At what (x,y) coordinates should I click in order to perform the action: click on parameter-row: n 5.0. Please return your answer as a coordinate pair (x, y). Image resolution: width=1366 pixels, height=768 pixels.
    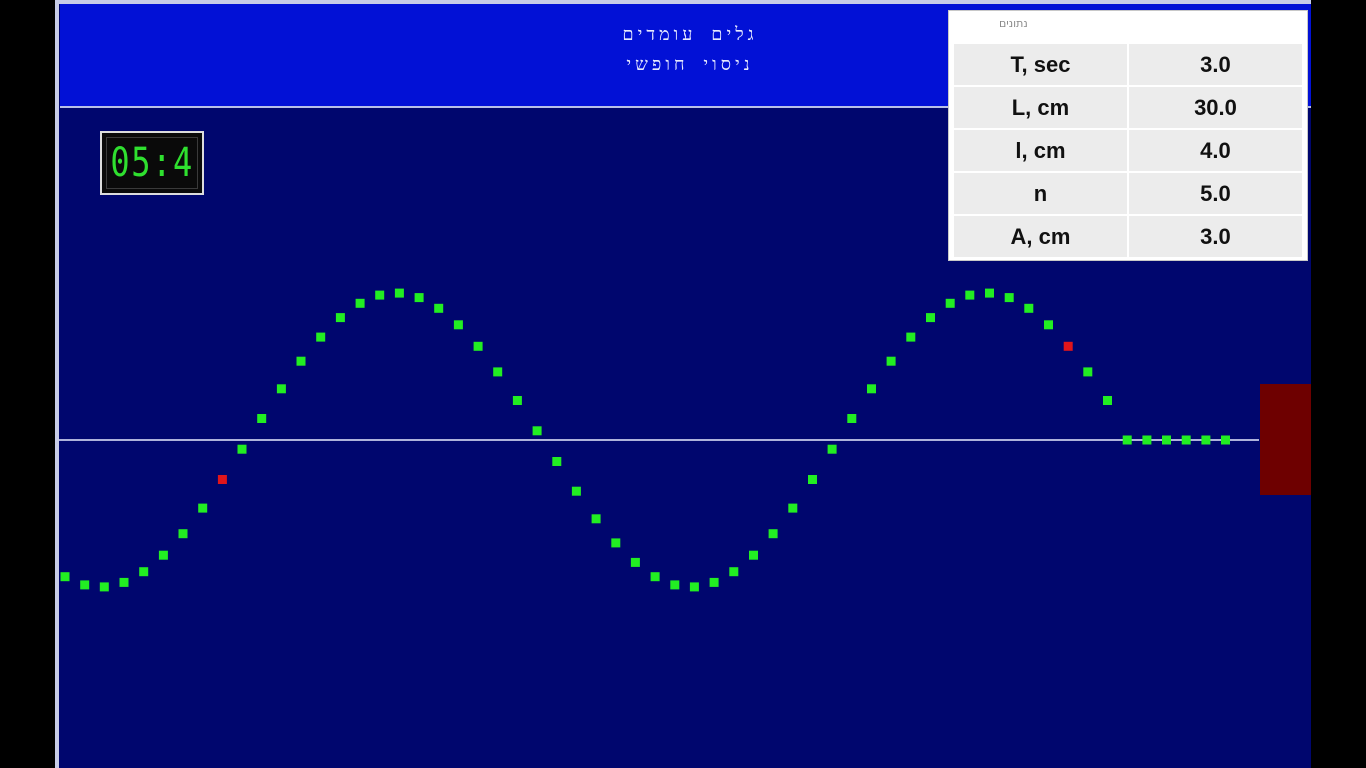
    Looking at the image, I should click on (1128, 193).